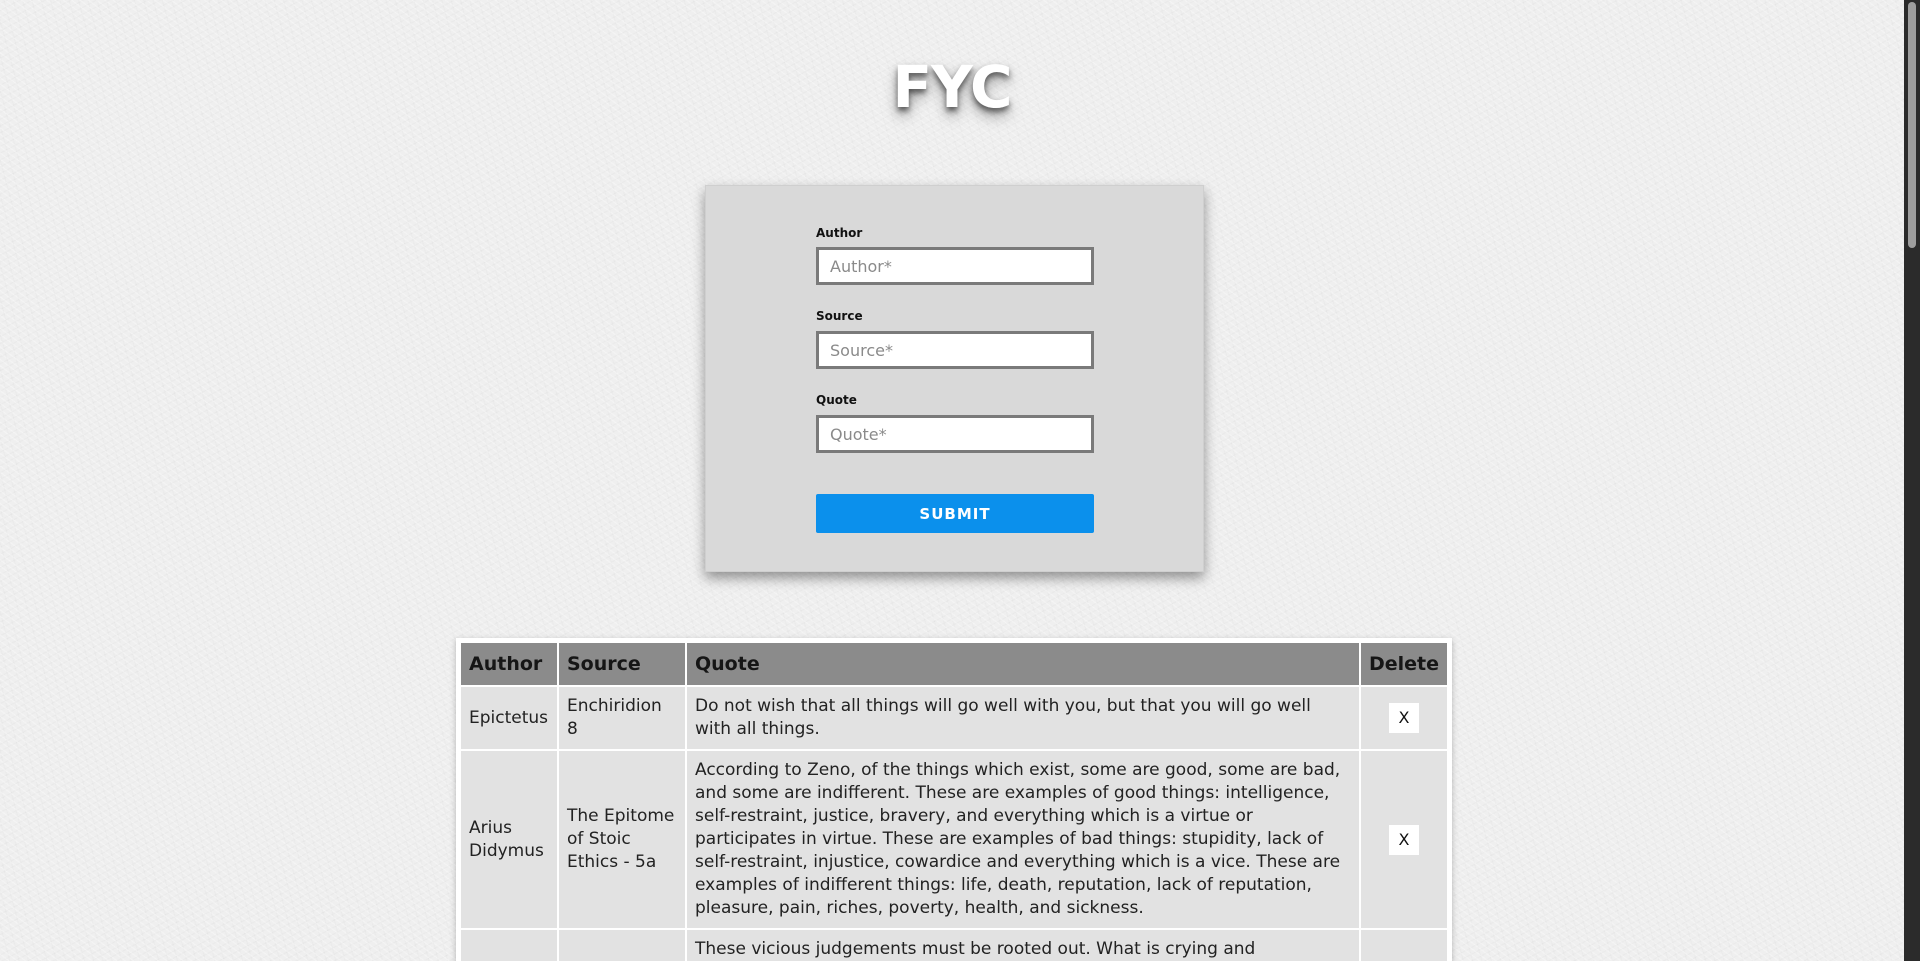 The height and width of the screenshot is (961, 1920). I want to click on author-cell: Arius Didymus, so click(509, 839).